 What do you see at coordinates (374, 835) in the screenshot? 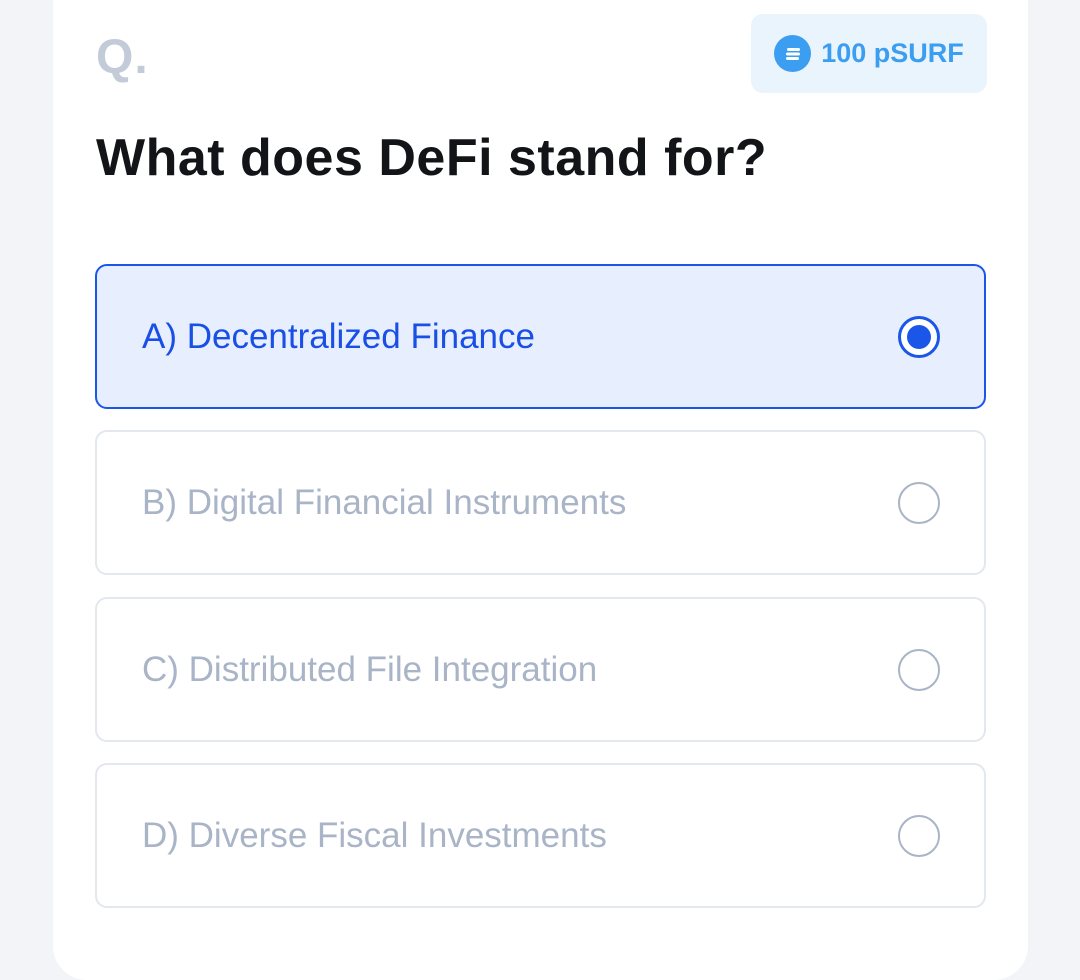
I see `option-label: D) Diverse Fiscal Investments` at bounding box center [374, 835].